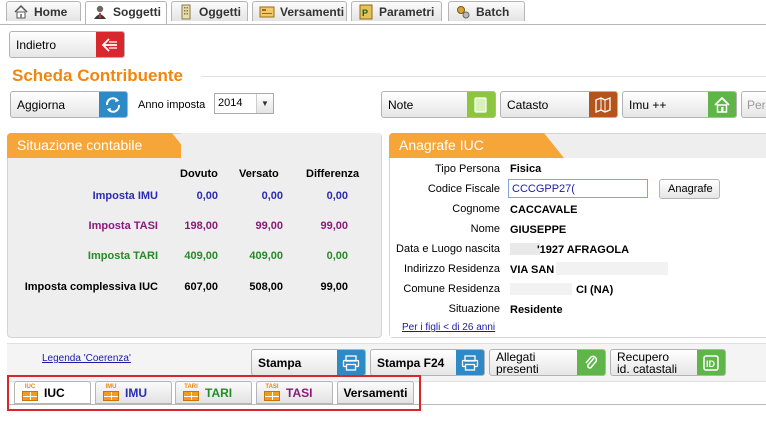 The height and width of the screenshot is (422, 766). Describe the element at coordinates (591, 362) in the screenshot. I see `paperclip-icon` at that location.